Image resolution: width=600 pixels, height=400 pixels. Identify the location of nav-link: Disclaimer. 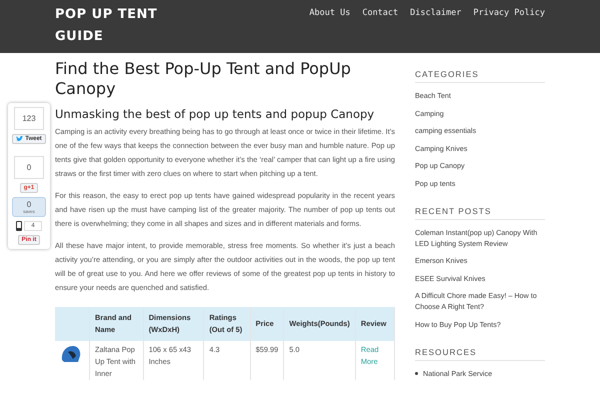
(436, 14).